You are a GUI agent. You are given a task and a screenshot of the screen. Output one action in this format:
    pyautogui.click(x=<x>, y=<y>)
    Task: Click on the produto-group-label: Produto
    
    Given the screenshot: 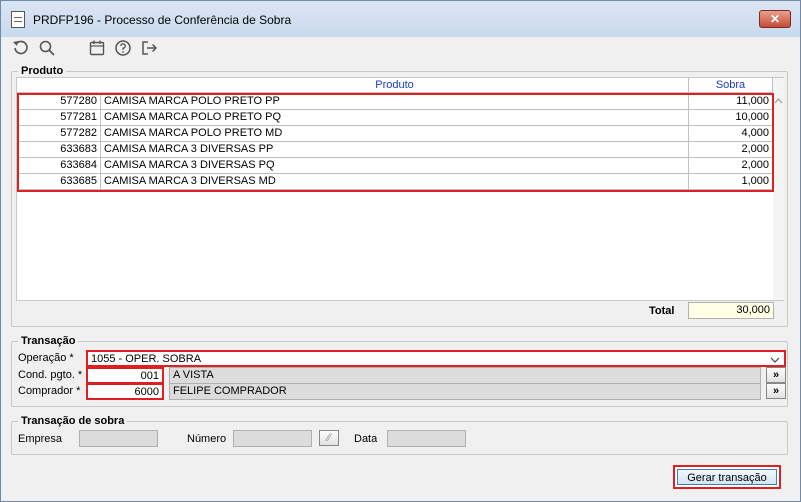 What is the action you would take?
    pyautogui.click(x=42, y=71)
    